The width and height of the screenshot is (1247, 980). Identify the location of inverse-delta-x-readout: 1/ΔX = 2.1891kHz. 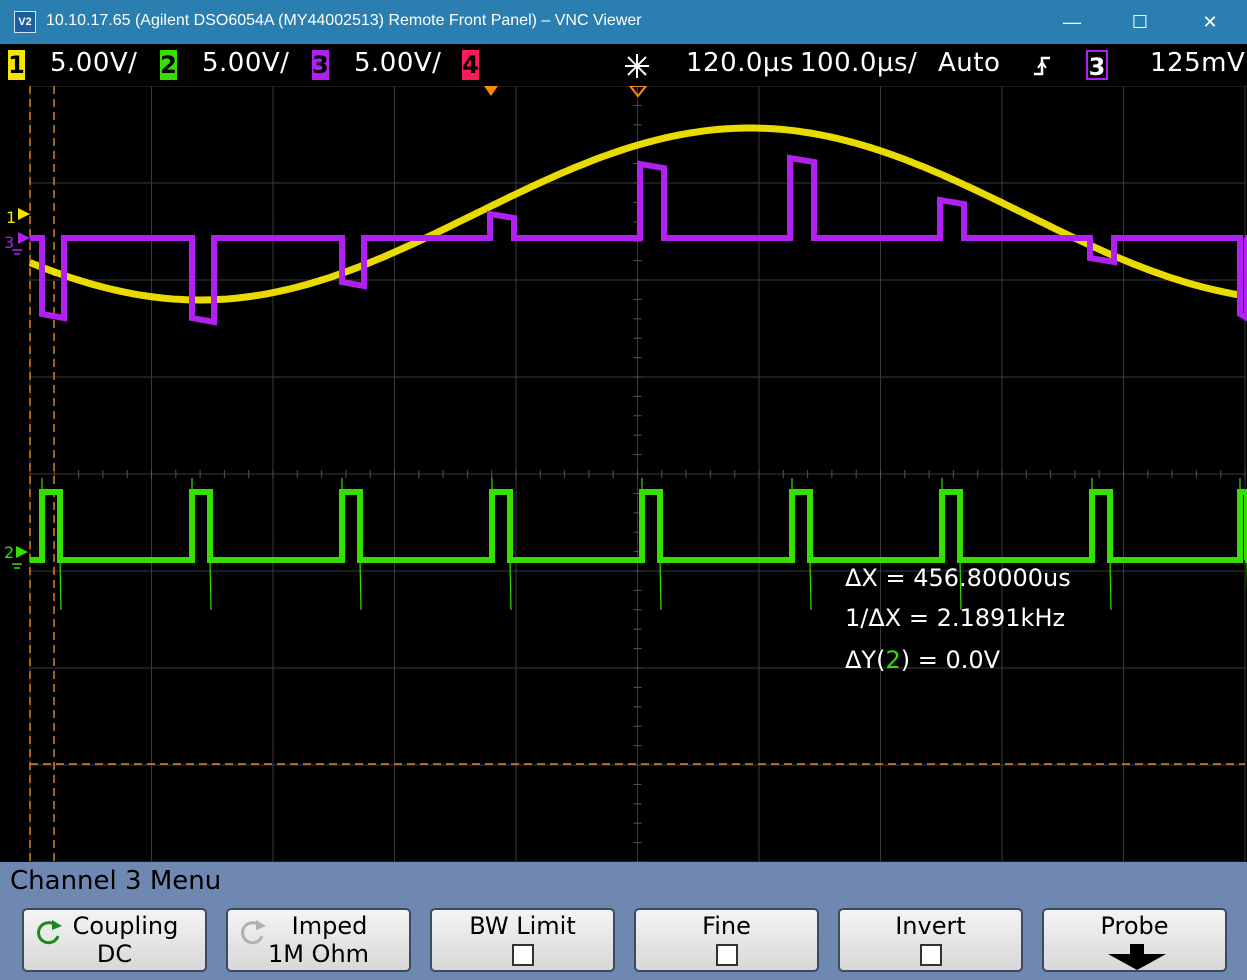
(955, 618).